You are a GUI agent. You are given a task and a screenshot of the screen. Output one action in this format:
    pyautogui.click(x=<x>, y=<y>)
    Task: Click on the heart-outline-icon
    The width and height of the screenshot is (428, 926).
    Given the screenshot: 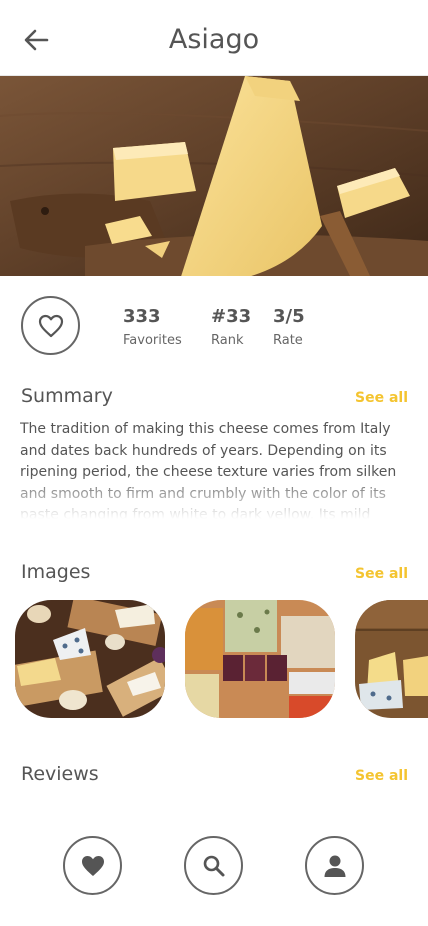 What is the action you would take?
    pyautogui.click(x=50, y=325)
    